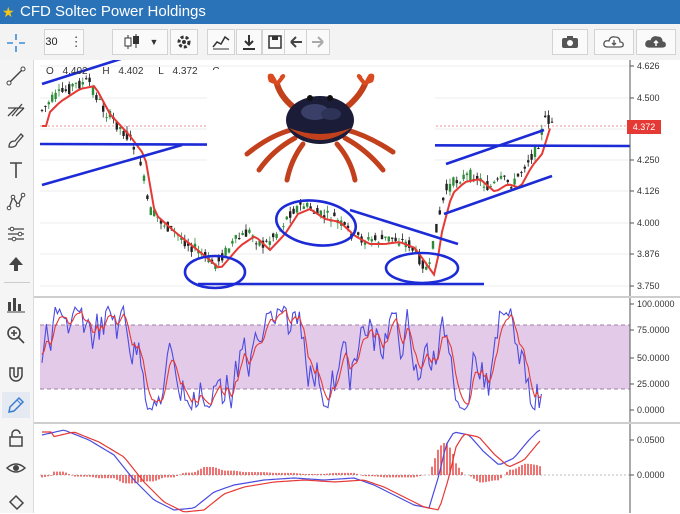  Describe the element at coordinates (16, 374) in the screenshot. I see `magnet-tool` at that location.